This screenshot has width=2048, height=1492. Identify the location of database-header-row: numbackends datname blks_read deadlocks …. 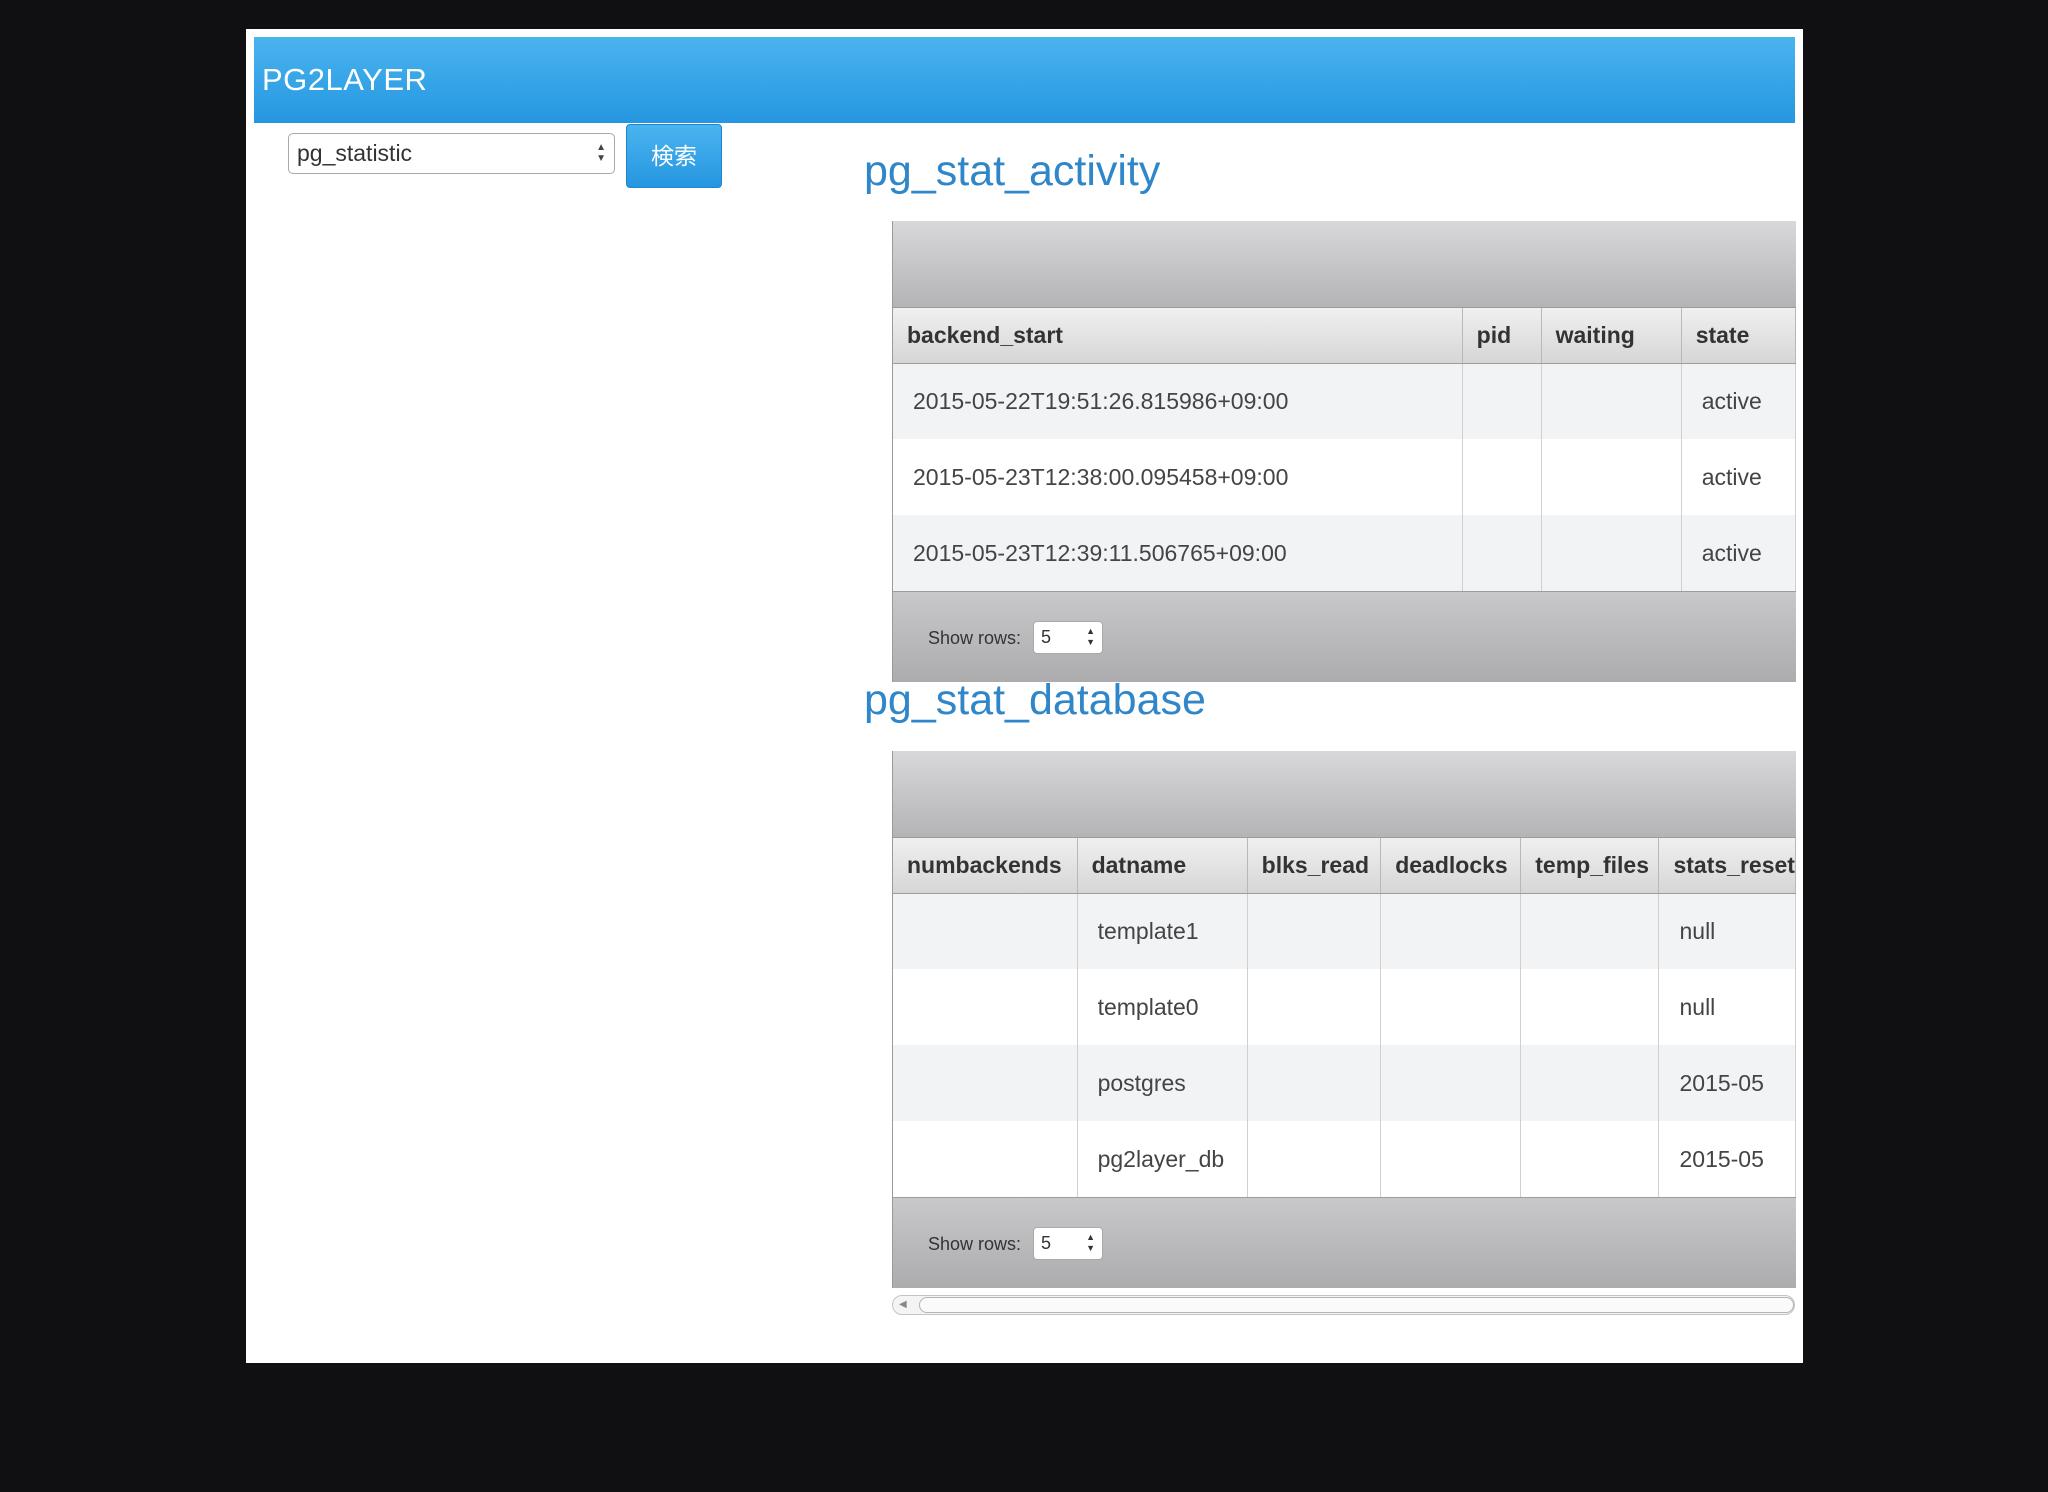
(1344, 866).